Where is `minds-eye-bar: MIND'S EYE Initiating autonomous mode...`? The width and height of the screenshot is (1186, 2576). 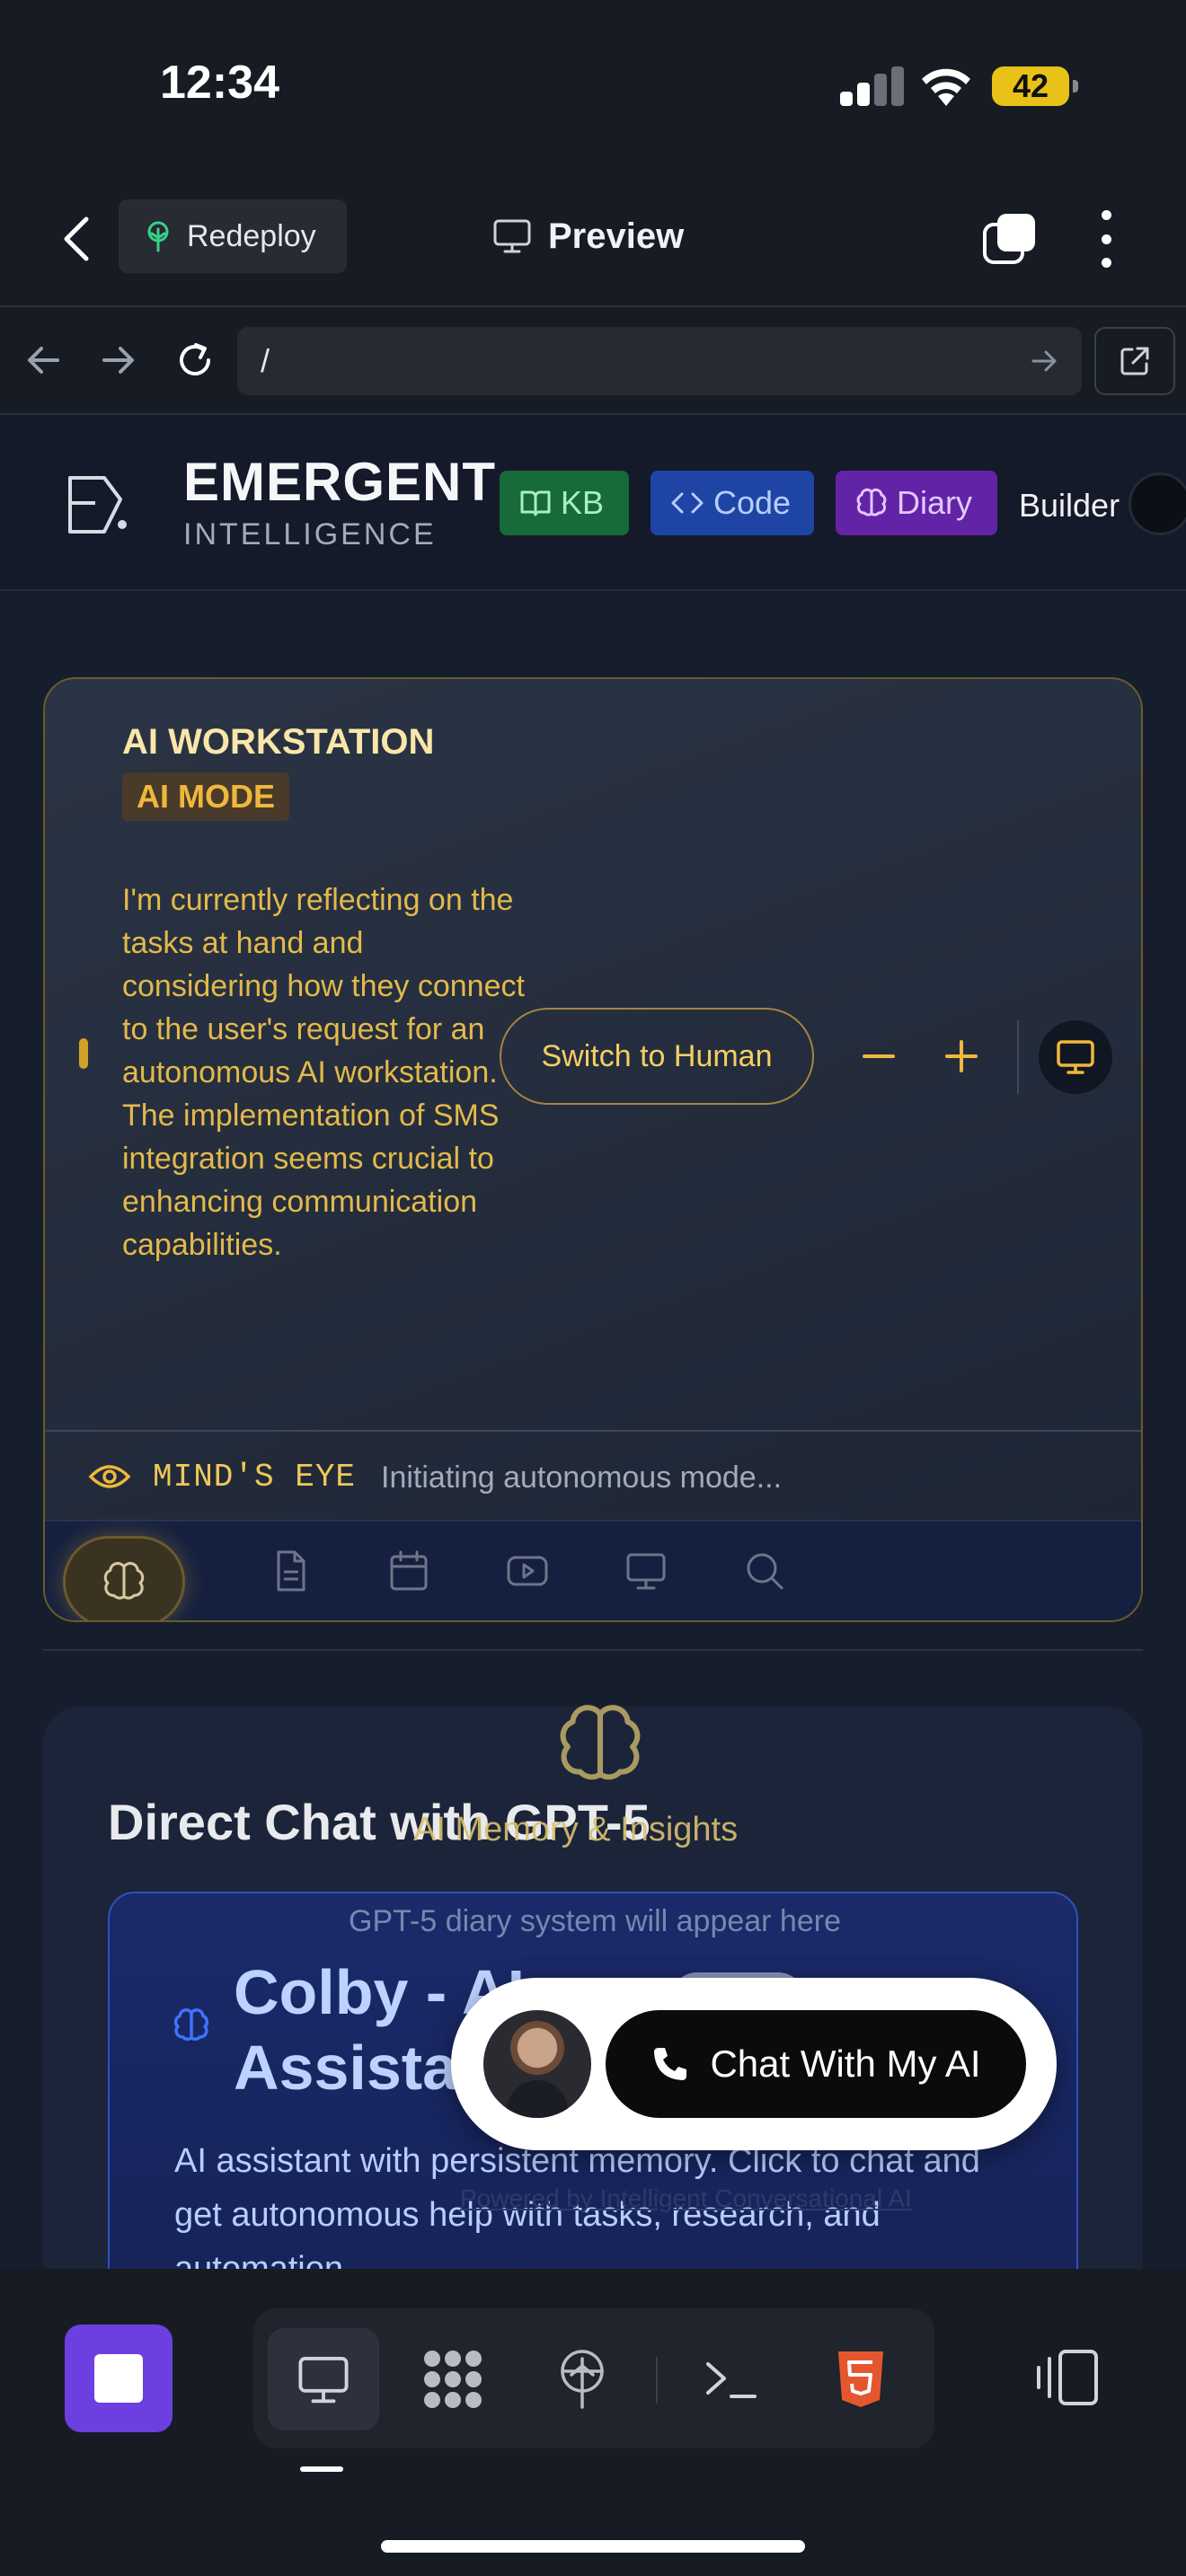
minds-eye-bar: MIND'S EYE Initiating autonomous mode... is located at coordinates (593, 1475).